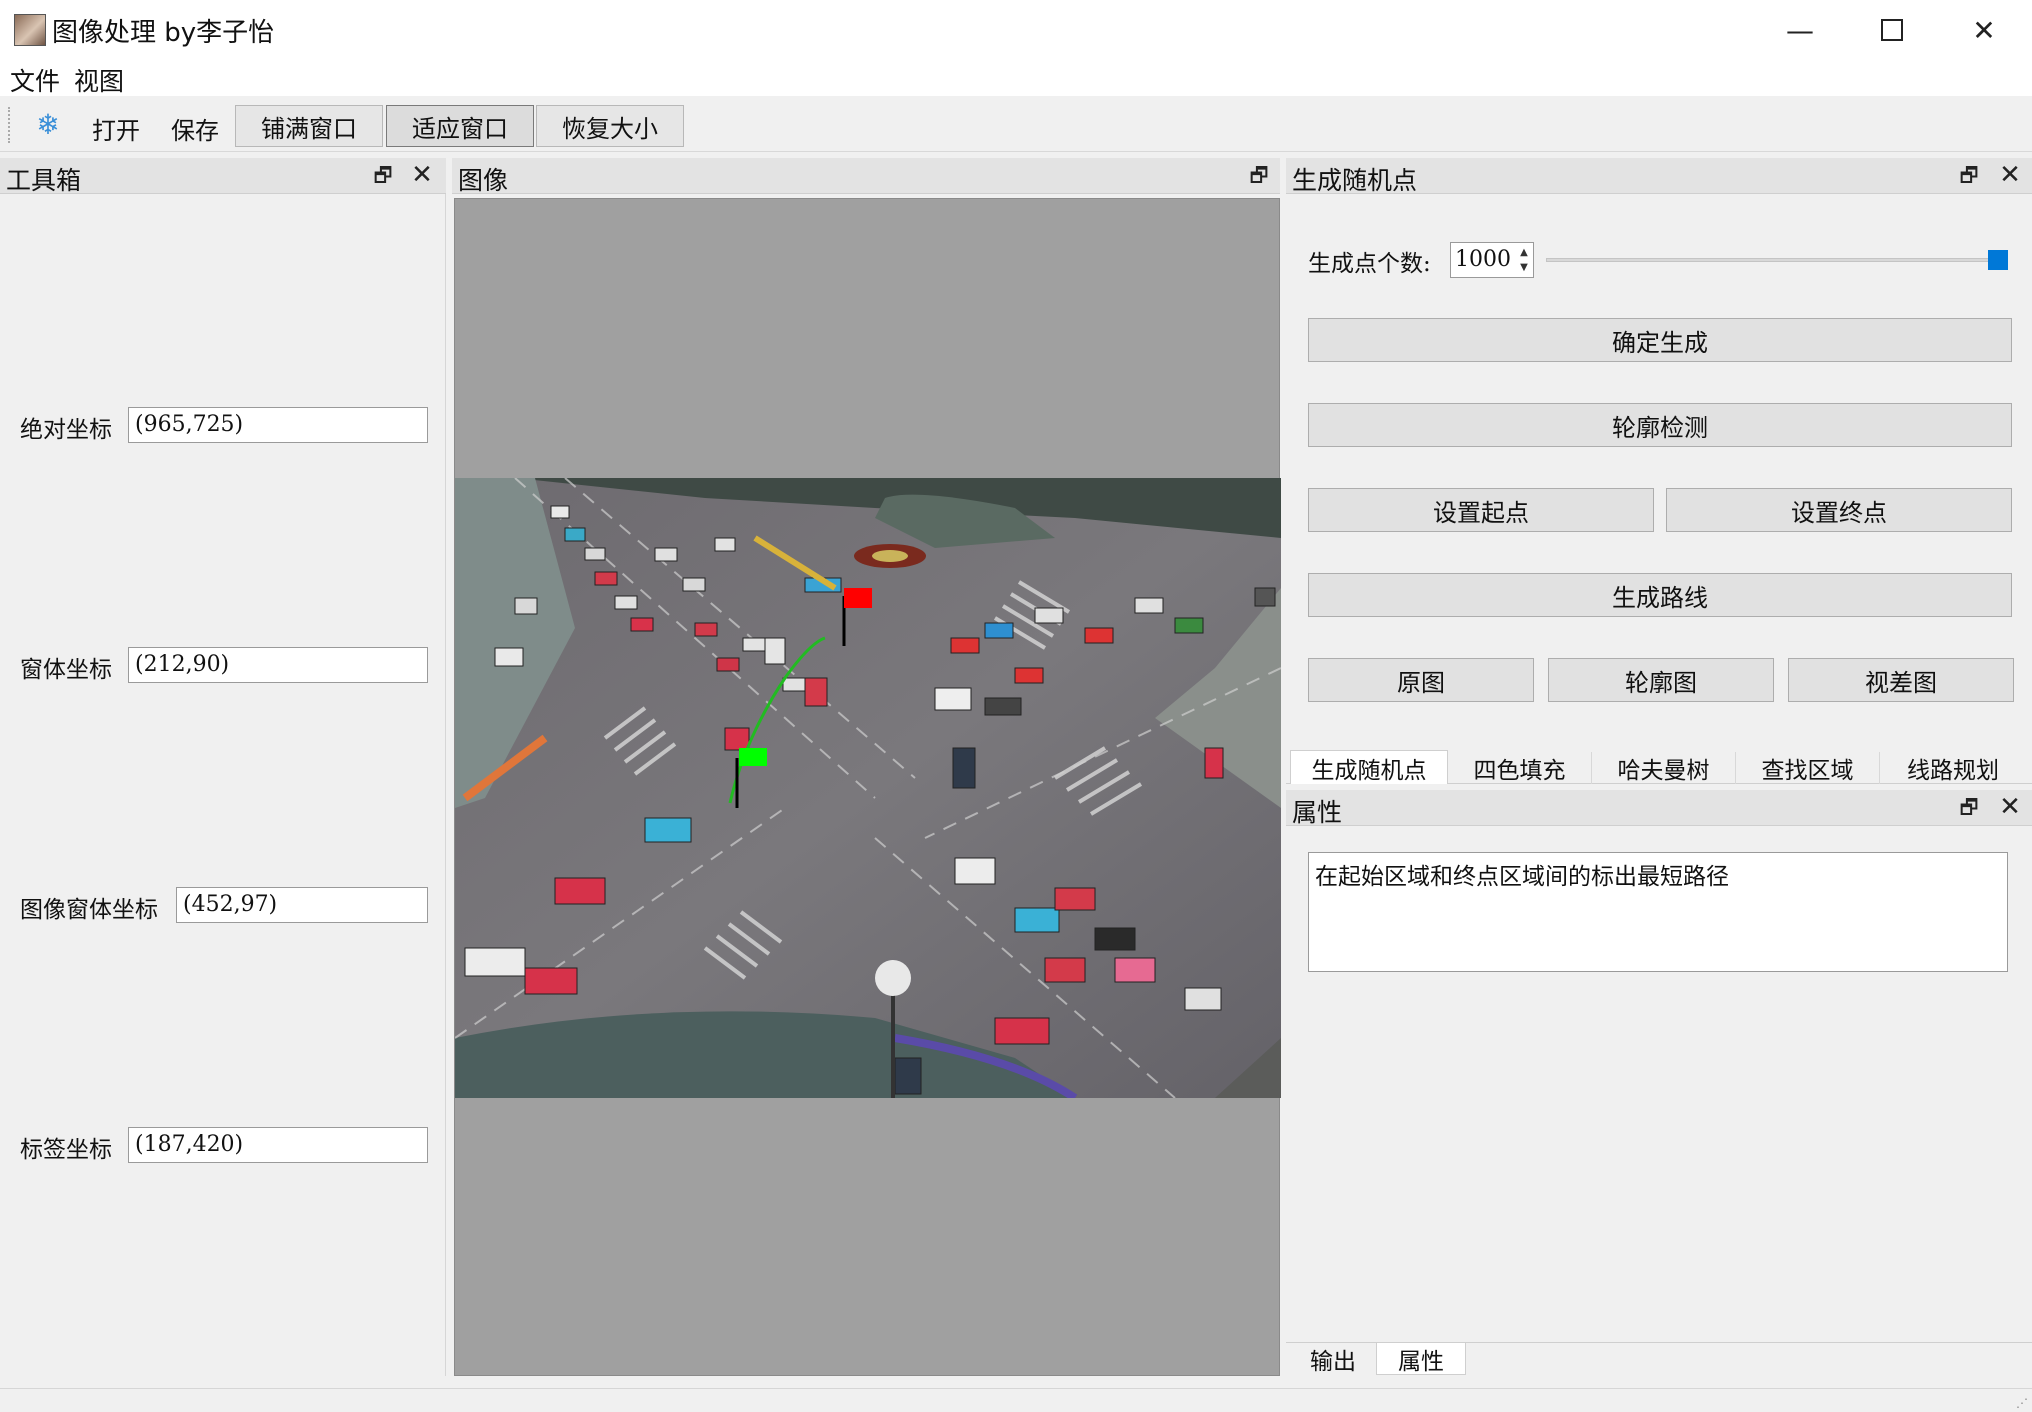 The height and width of the screenshot is (1412, 2032). I want to click on menu-view: 视图, so click(99, 80).